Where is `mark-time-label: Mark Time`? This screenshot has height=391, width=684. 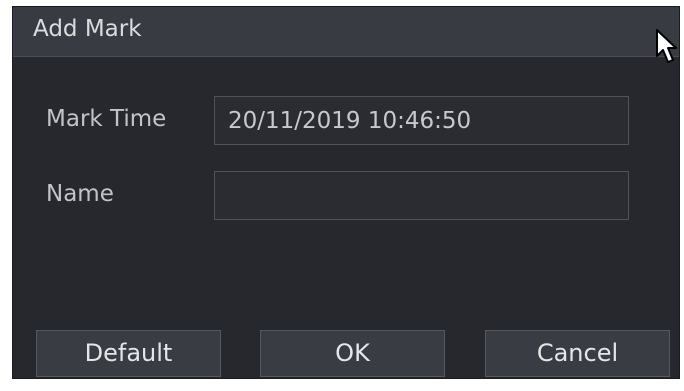 mark-time-label: Mark Time is located at coordinates (106, 119).